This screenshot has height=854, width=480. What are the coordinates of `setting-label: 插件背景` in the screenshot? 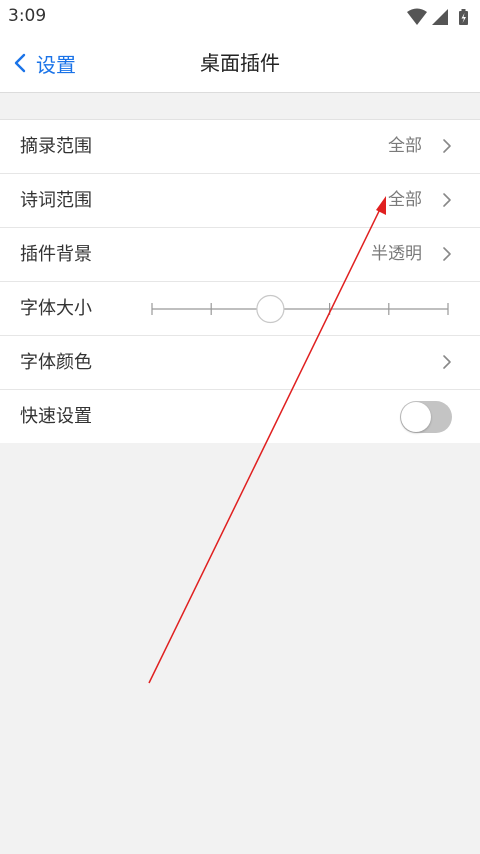 It's located at (56, 254).